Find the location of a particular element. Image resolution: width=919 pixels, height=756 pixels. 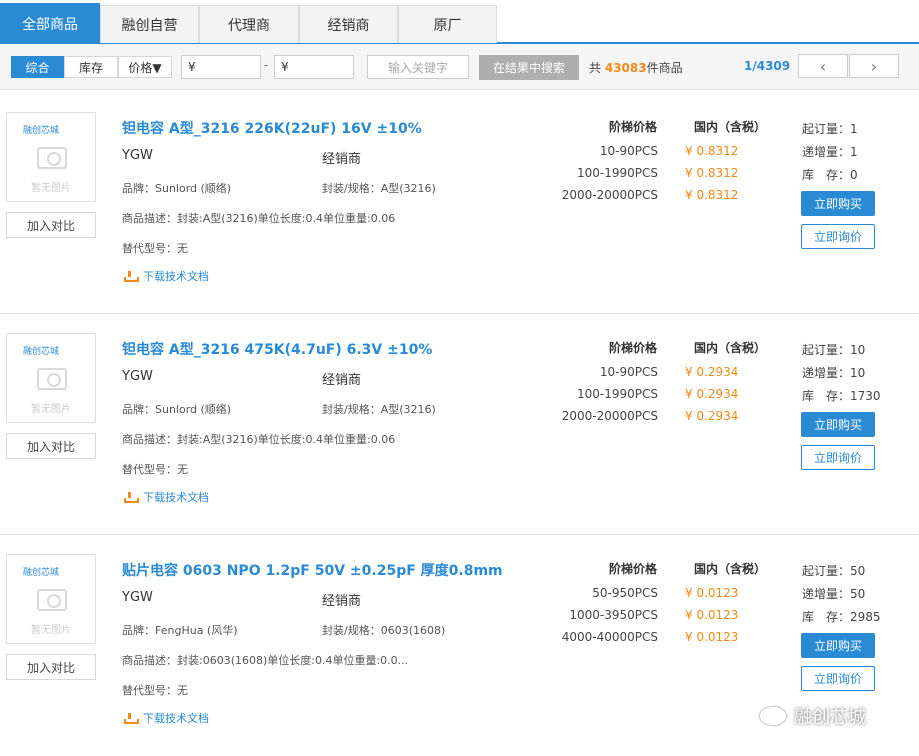

category-tabs: 全部商品 融创自营 代理商 经销商 原厂 is located at coordinates (459, 22).